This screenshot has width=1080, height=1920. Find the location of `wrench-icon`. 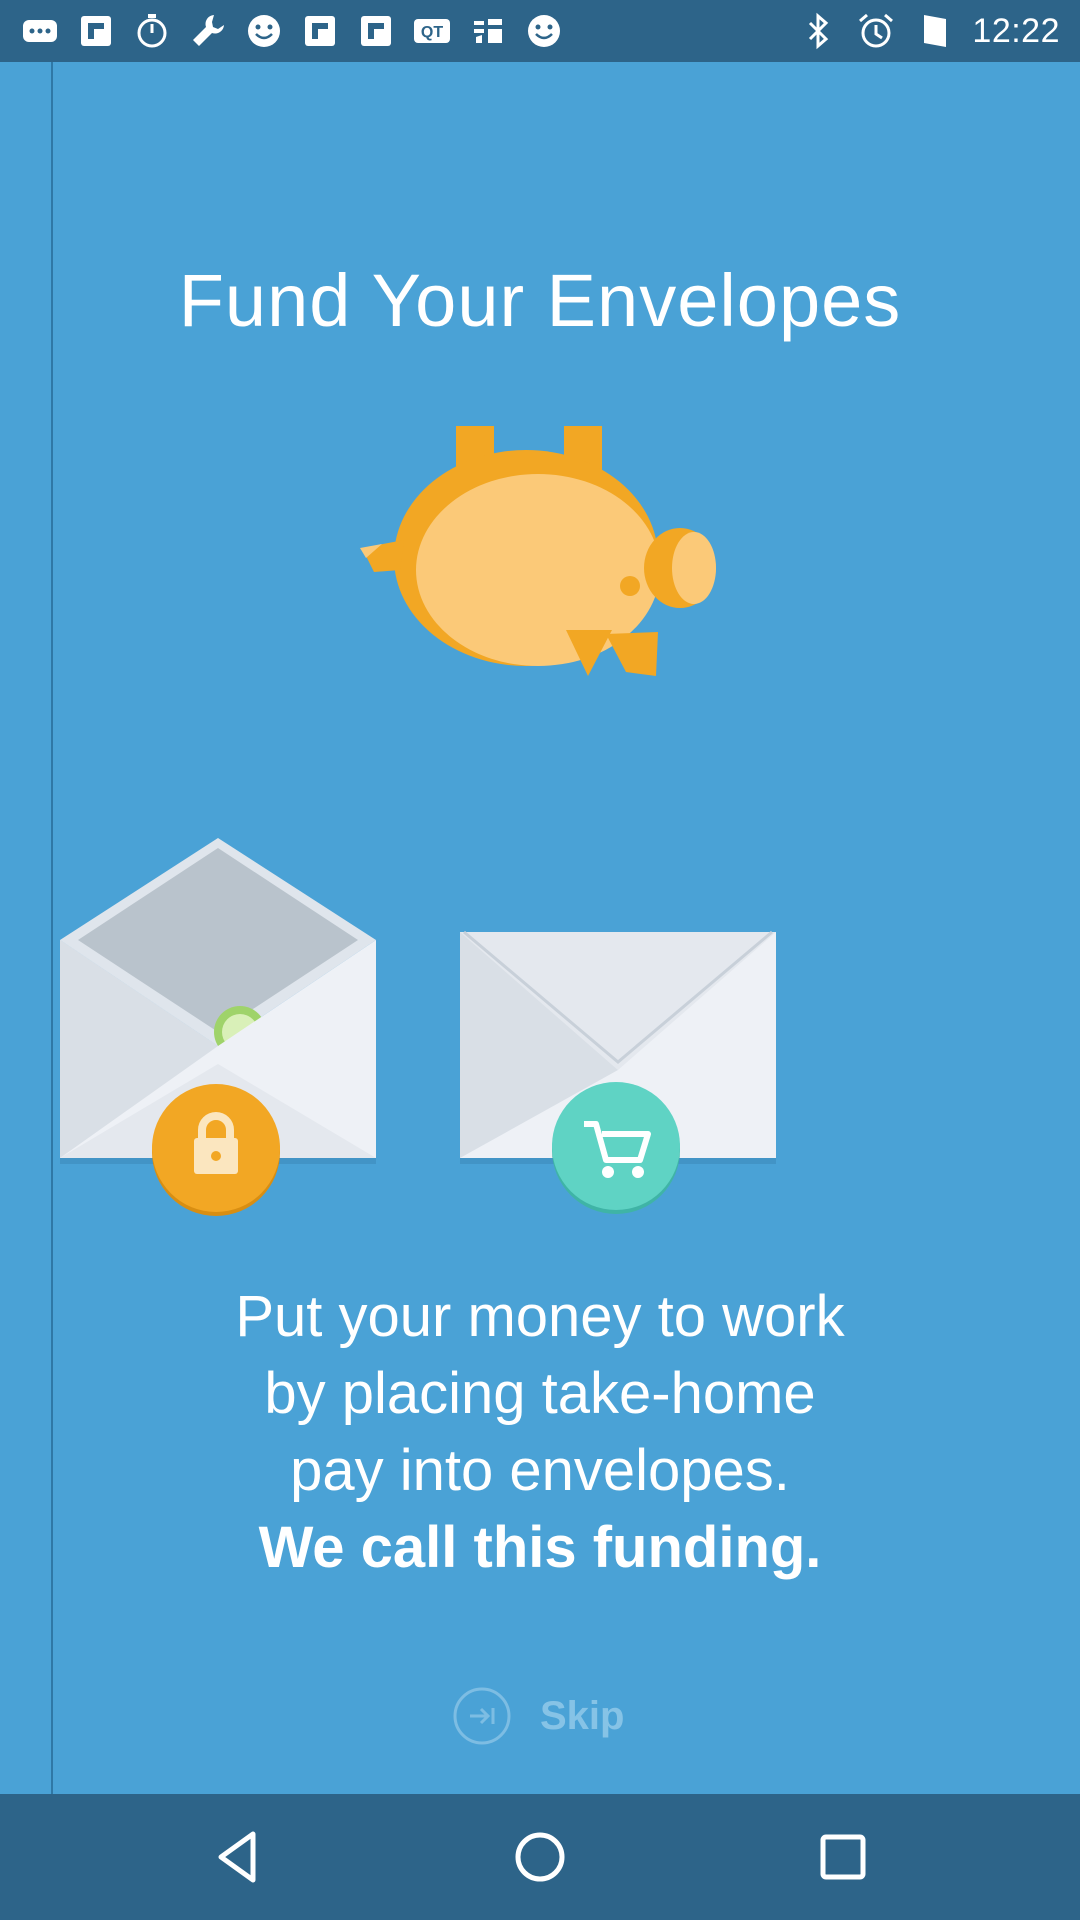

wrench-icon is located at coordinates (208, 31).